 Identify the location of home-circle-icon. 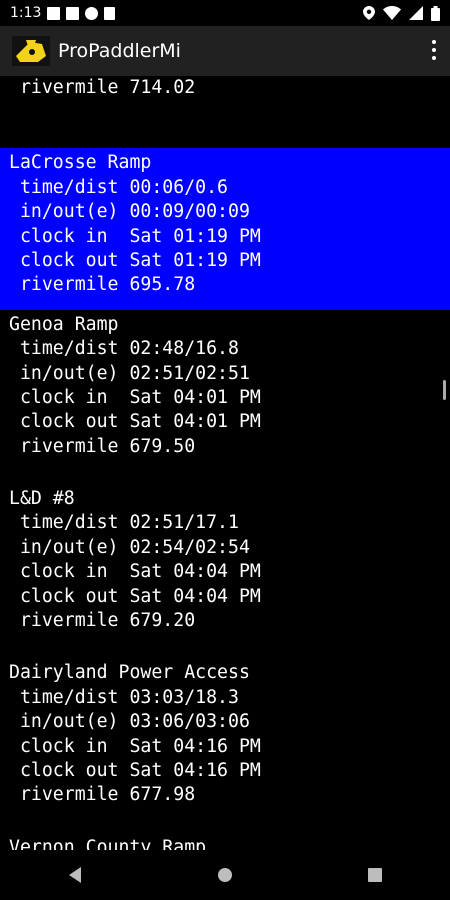
(225, 875).